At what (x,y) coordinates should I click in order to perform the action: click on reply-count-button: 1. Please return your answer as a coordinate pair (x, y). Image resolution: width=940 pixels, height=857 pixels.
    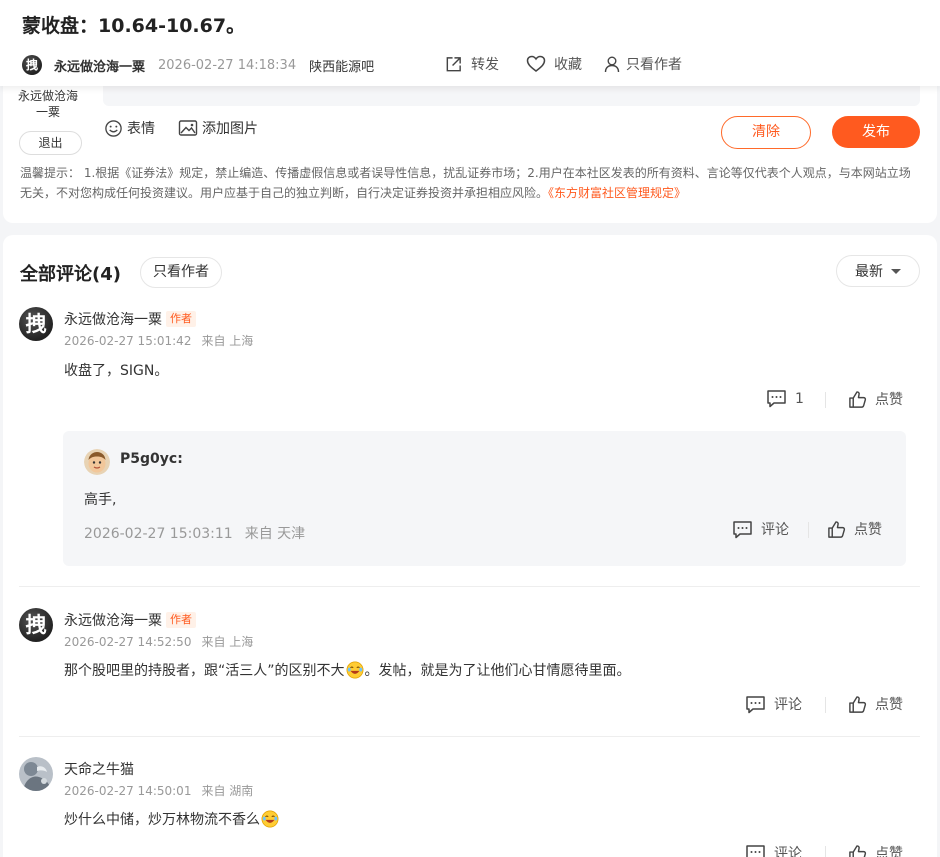
    Looking at the image, I should click on (785, 398).